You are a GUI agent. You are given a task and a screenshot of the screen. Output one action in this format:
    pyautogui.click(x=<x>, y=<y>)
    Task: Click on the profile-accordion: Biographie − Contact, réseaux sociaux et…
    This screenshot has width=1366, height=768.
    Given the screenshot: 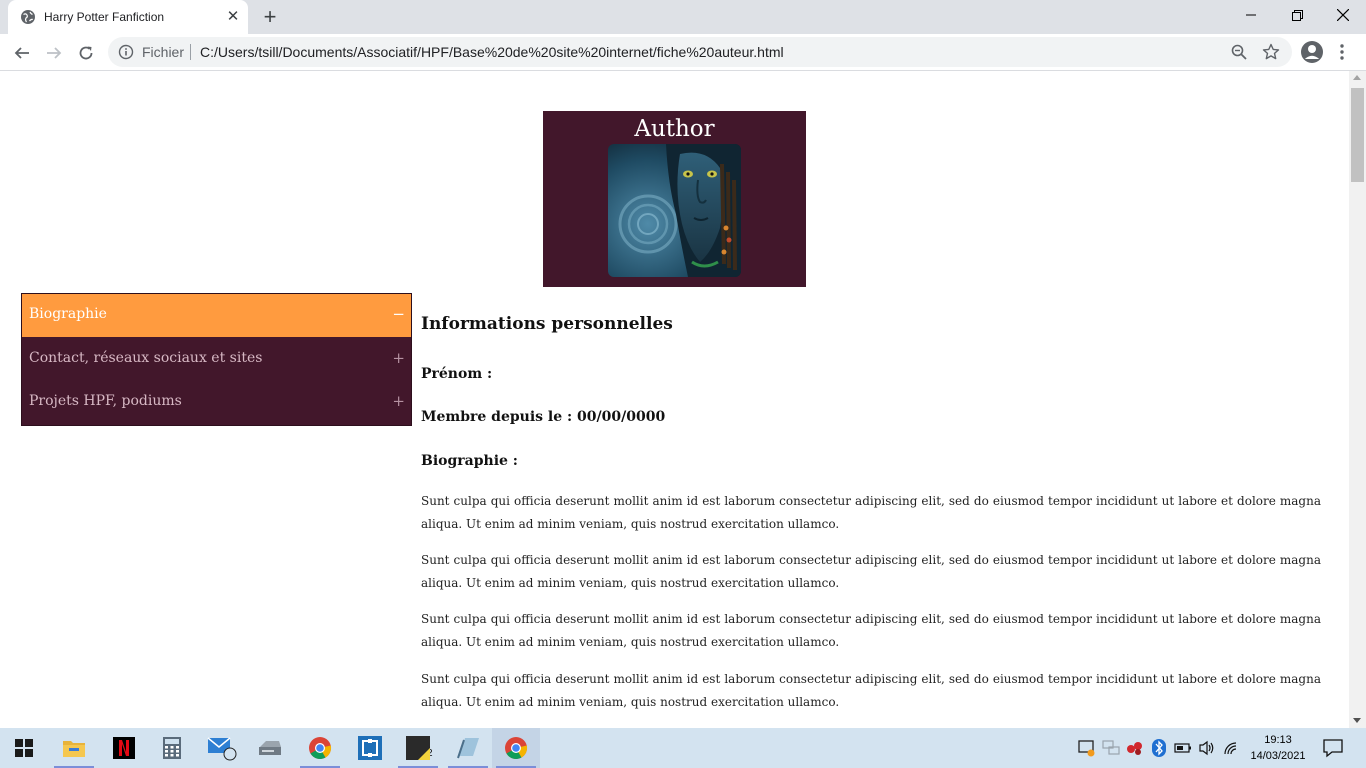 What is the action you would take?
    pyautogui.click(x=216, y=359)
    